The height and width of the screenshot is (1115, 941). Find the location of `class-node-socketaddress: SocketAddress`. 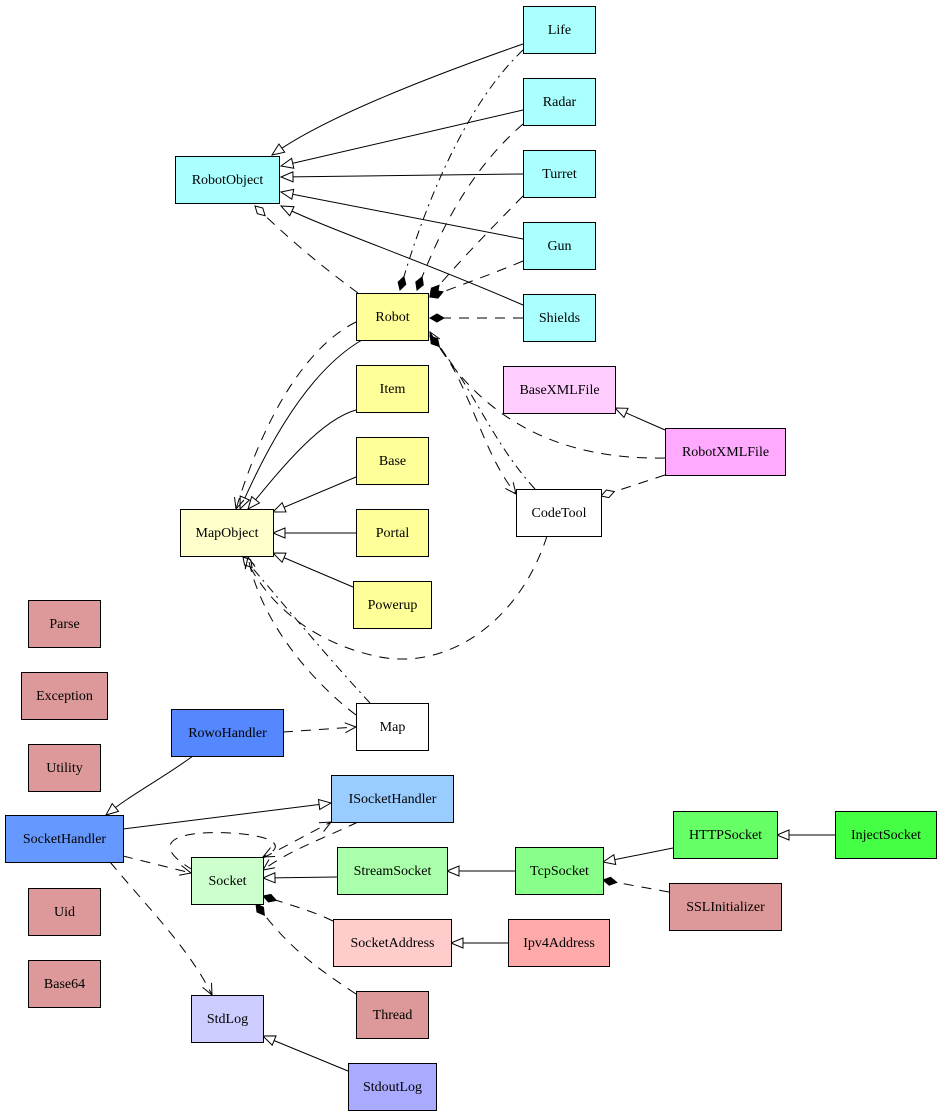

class-node-socketaddress: SocketAddress is located at coordinates (392, 943).